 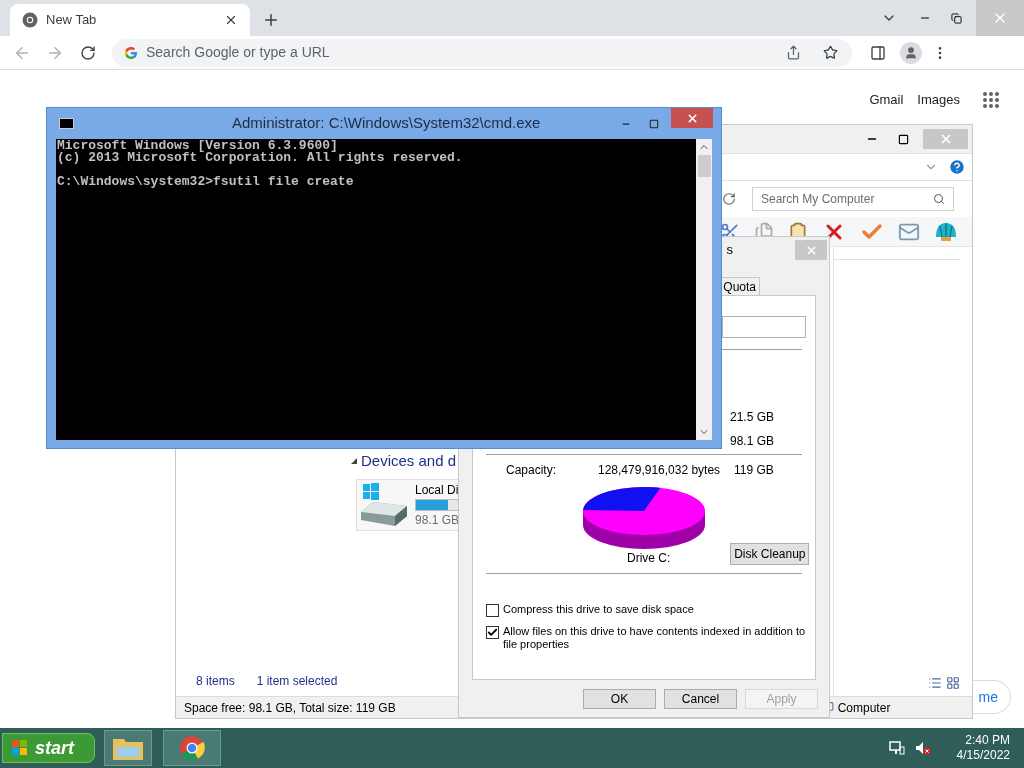 I want to click on drive-icon, so click(x=384, y=504).